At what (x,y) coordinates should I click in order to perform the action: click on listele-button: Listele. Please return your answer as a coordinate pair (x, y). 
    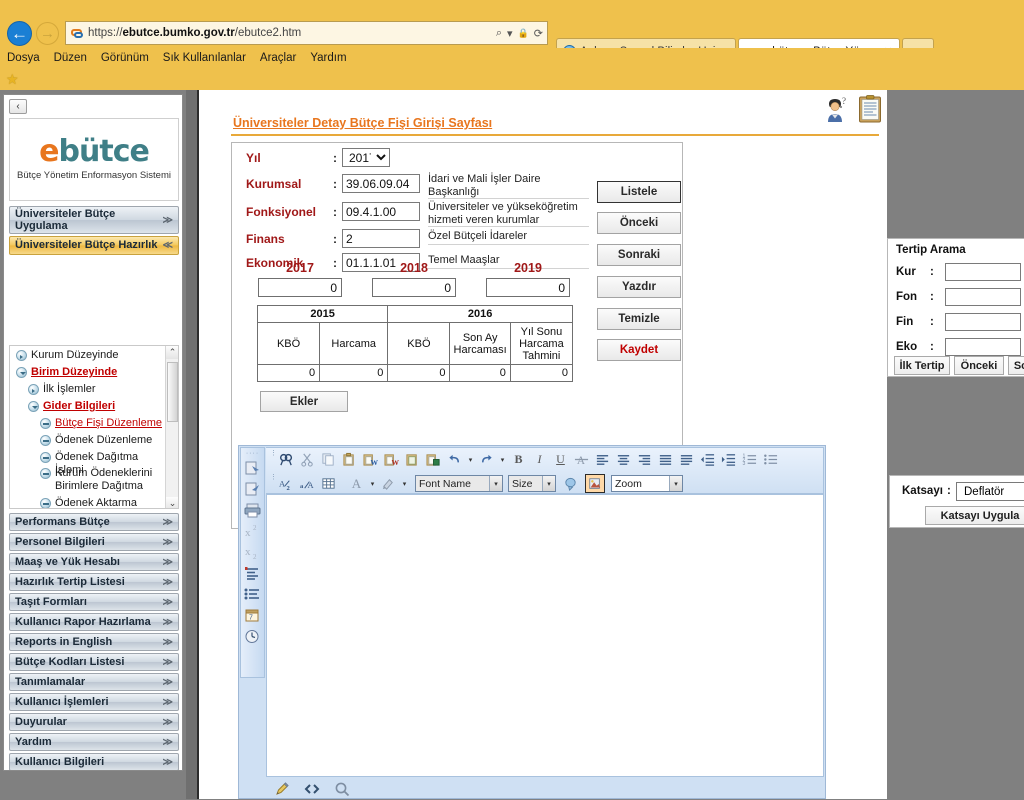
    Looking at the image, I should click on (639, 192).